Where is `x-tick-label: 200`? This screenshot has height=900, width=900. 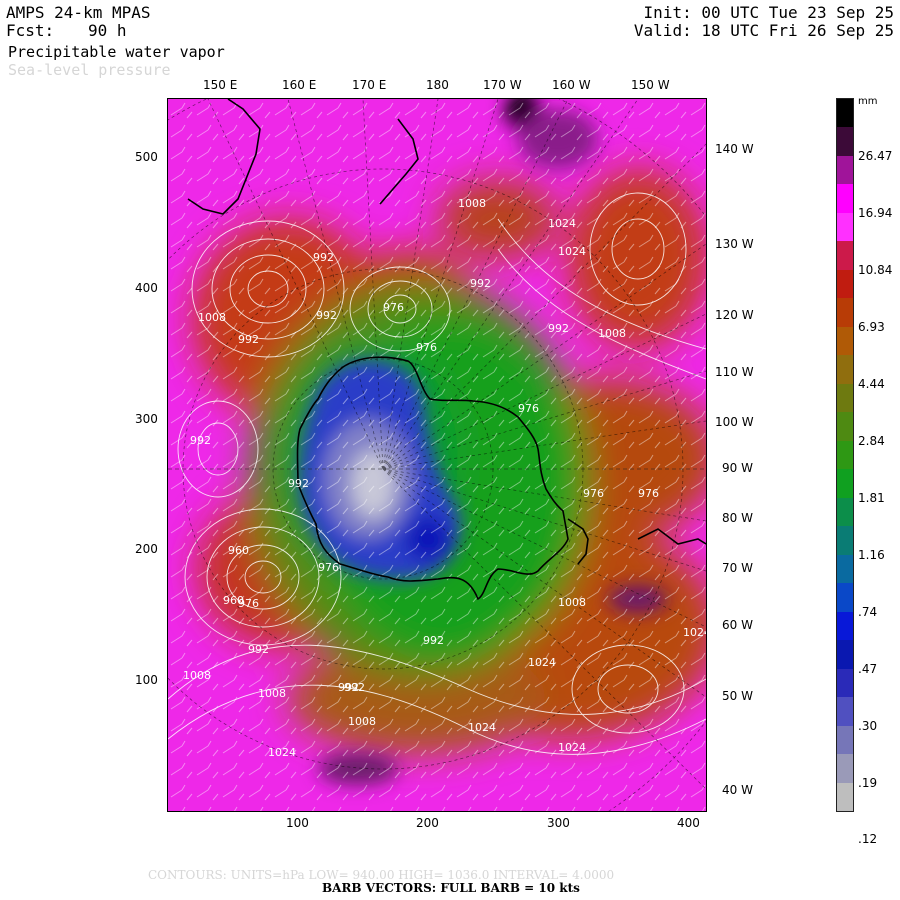
x-tick-label: 200 is located at coordinates (427, 823).